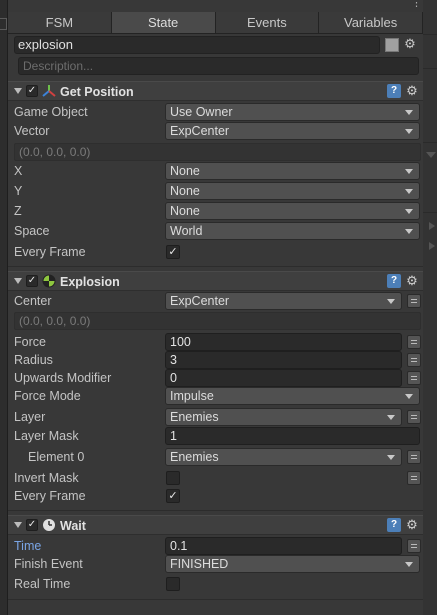 The width and height of the screenshot is (437, 615). I want to click on element-0-dropdown: Enemies, so click(283, 457).